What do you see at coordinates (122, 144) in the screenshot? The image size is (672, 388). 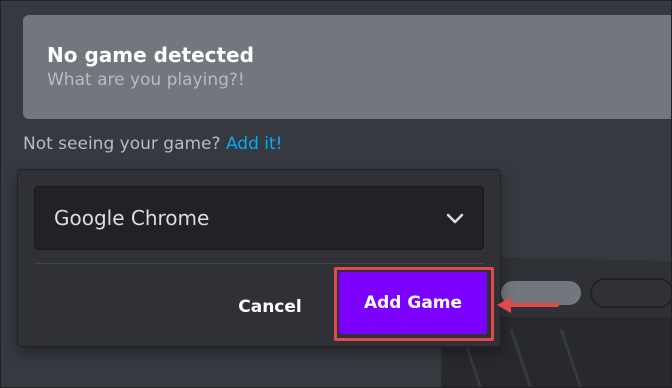 I see `hint-text: Not seeing your game?` at bounding box center [122, 144].